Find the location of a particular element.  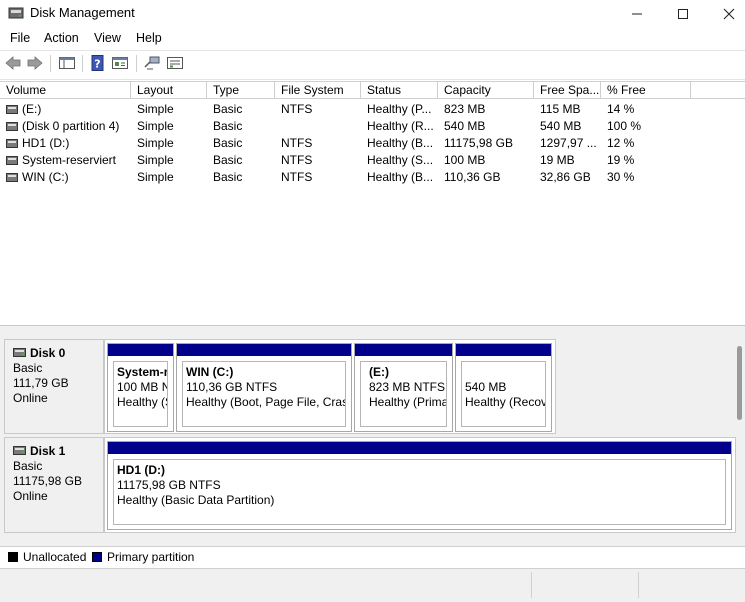

partition-status: Healthy (Boot, Page File, Crash is located at coordinates (266, 402).